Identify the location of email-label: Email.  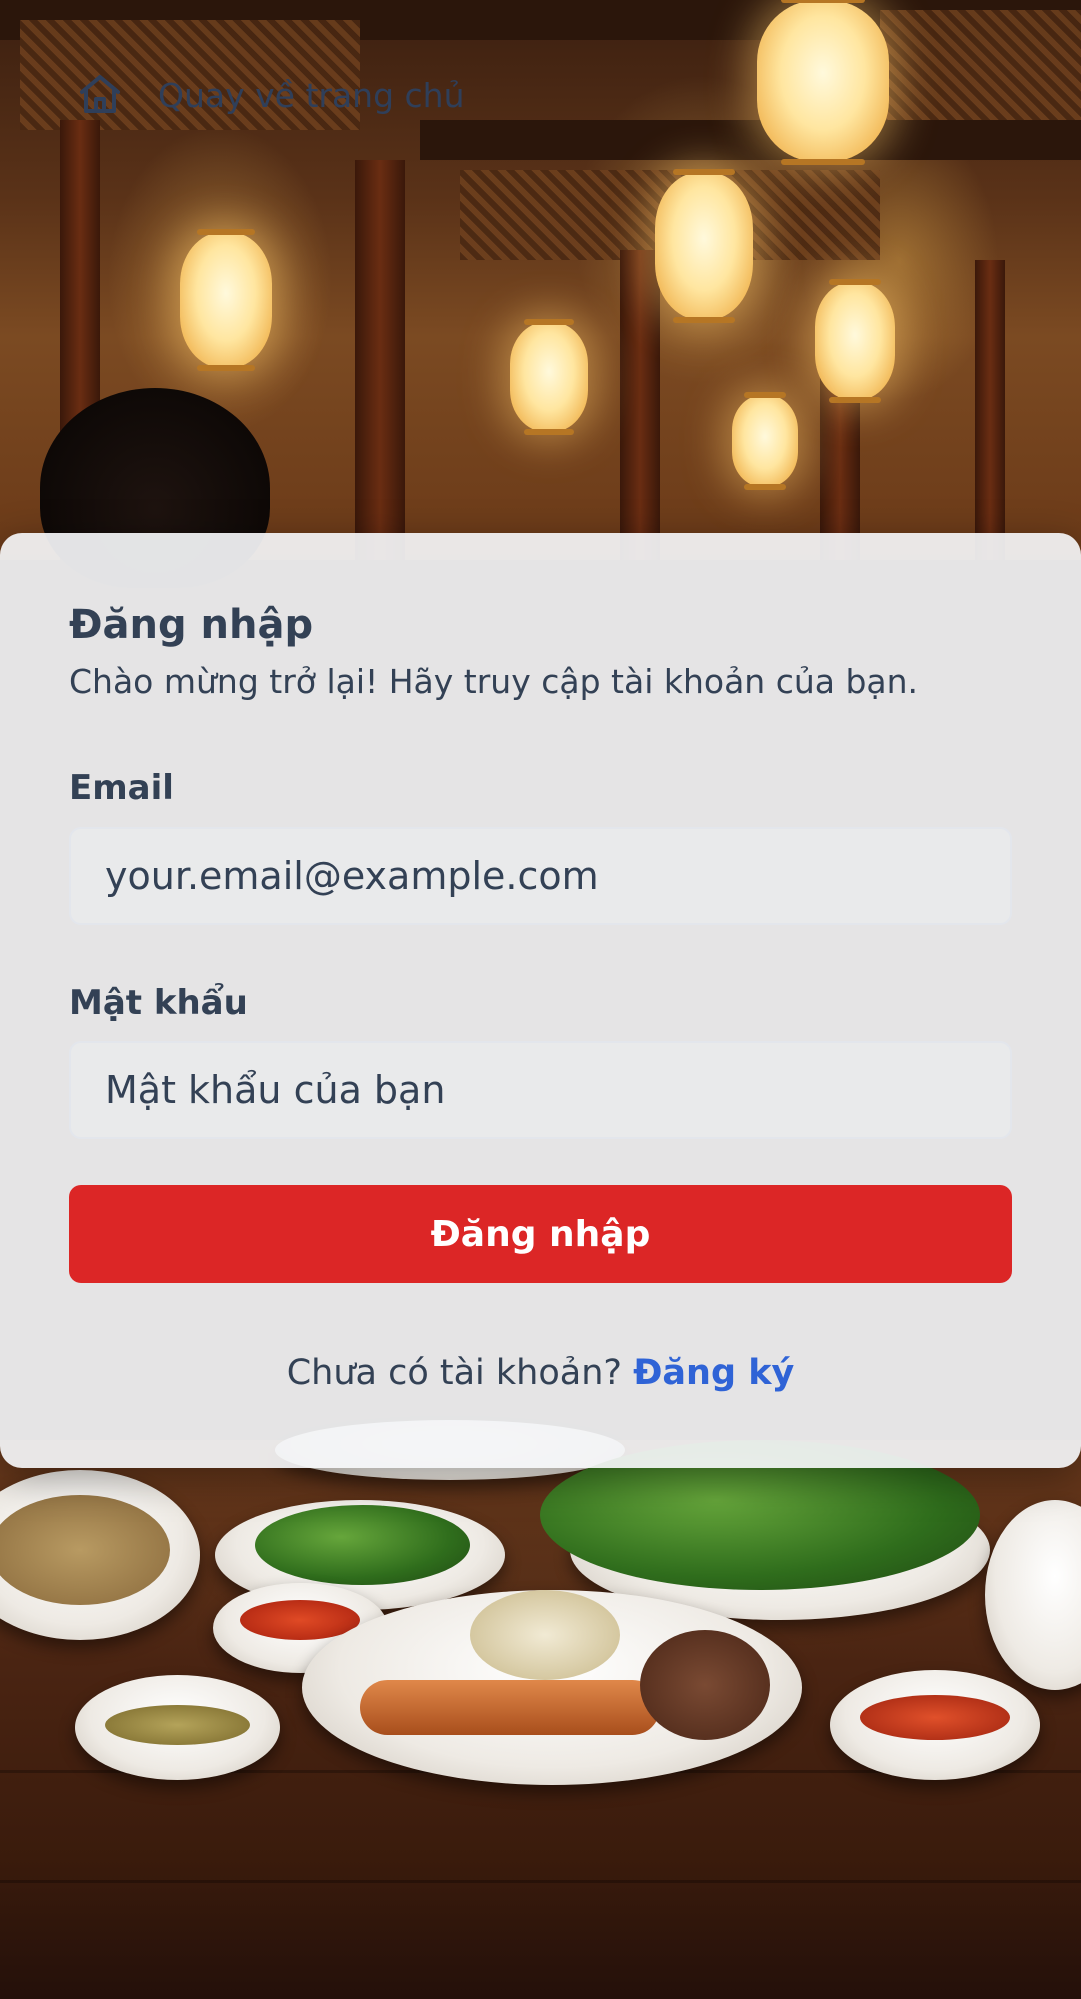
(121, 787).